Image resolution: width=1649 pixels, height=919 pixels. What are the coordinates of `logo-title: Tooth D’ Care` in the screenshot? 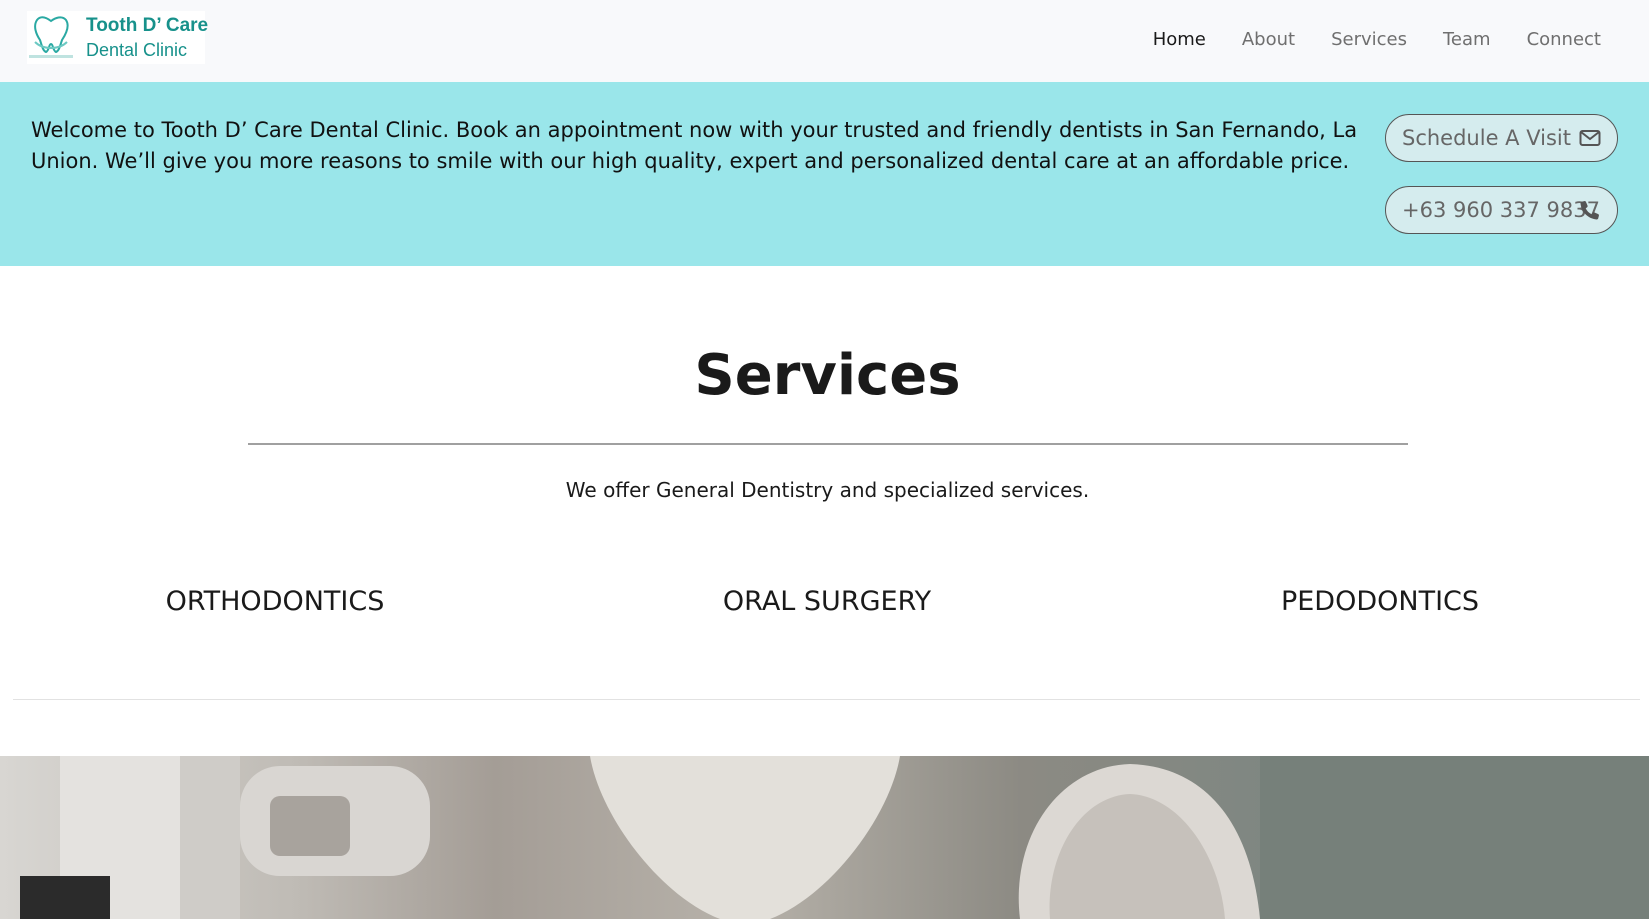 It's located at (147, 25).